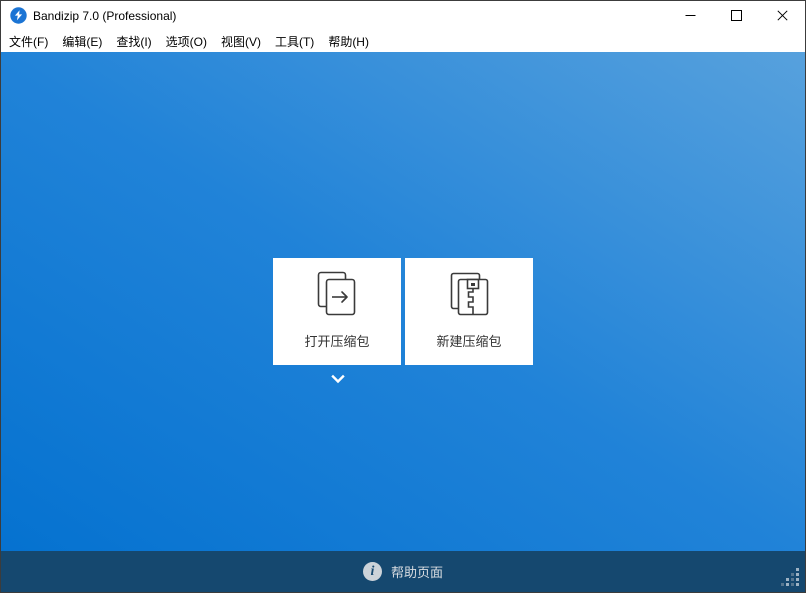 The width and height of the screenshot is (806, 593). I want to click on title-bar: Bandizip 7.0 (Professional), so click(403, 15).